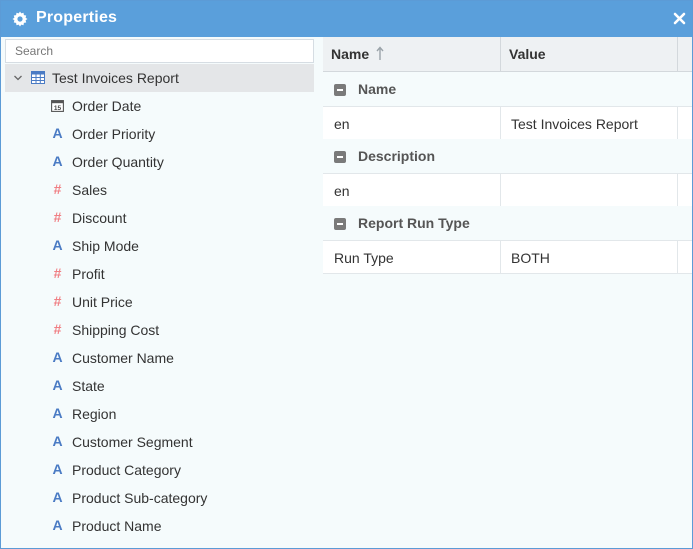 The width and height of the screenshot is (693, 549). I want to click on property-value: BOTH, so click(591, 259).